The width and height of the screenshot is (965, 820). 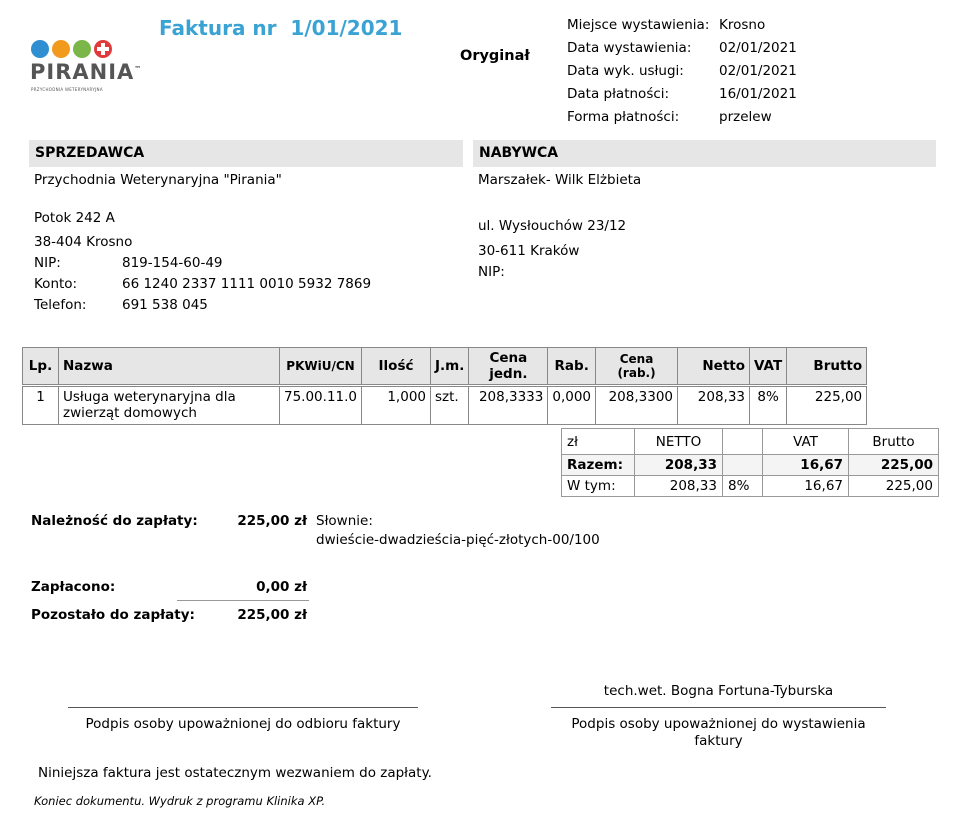 What do you see at coordinates (74, 218) in the screenshot?
I see `seller-street: Potok 242 A` at bounding box center [74, 218].